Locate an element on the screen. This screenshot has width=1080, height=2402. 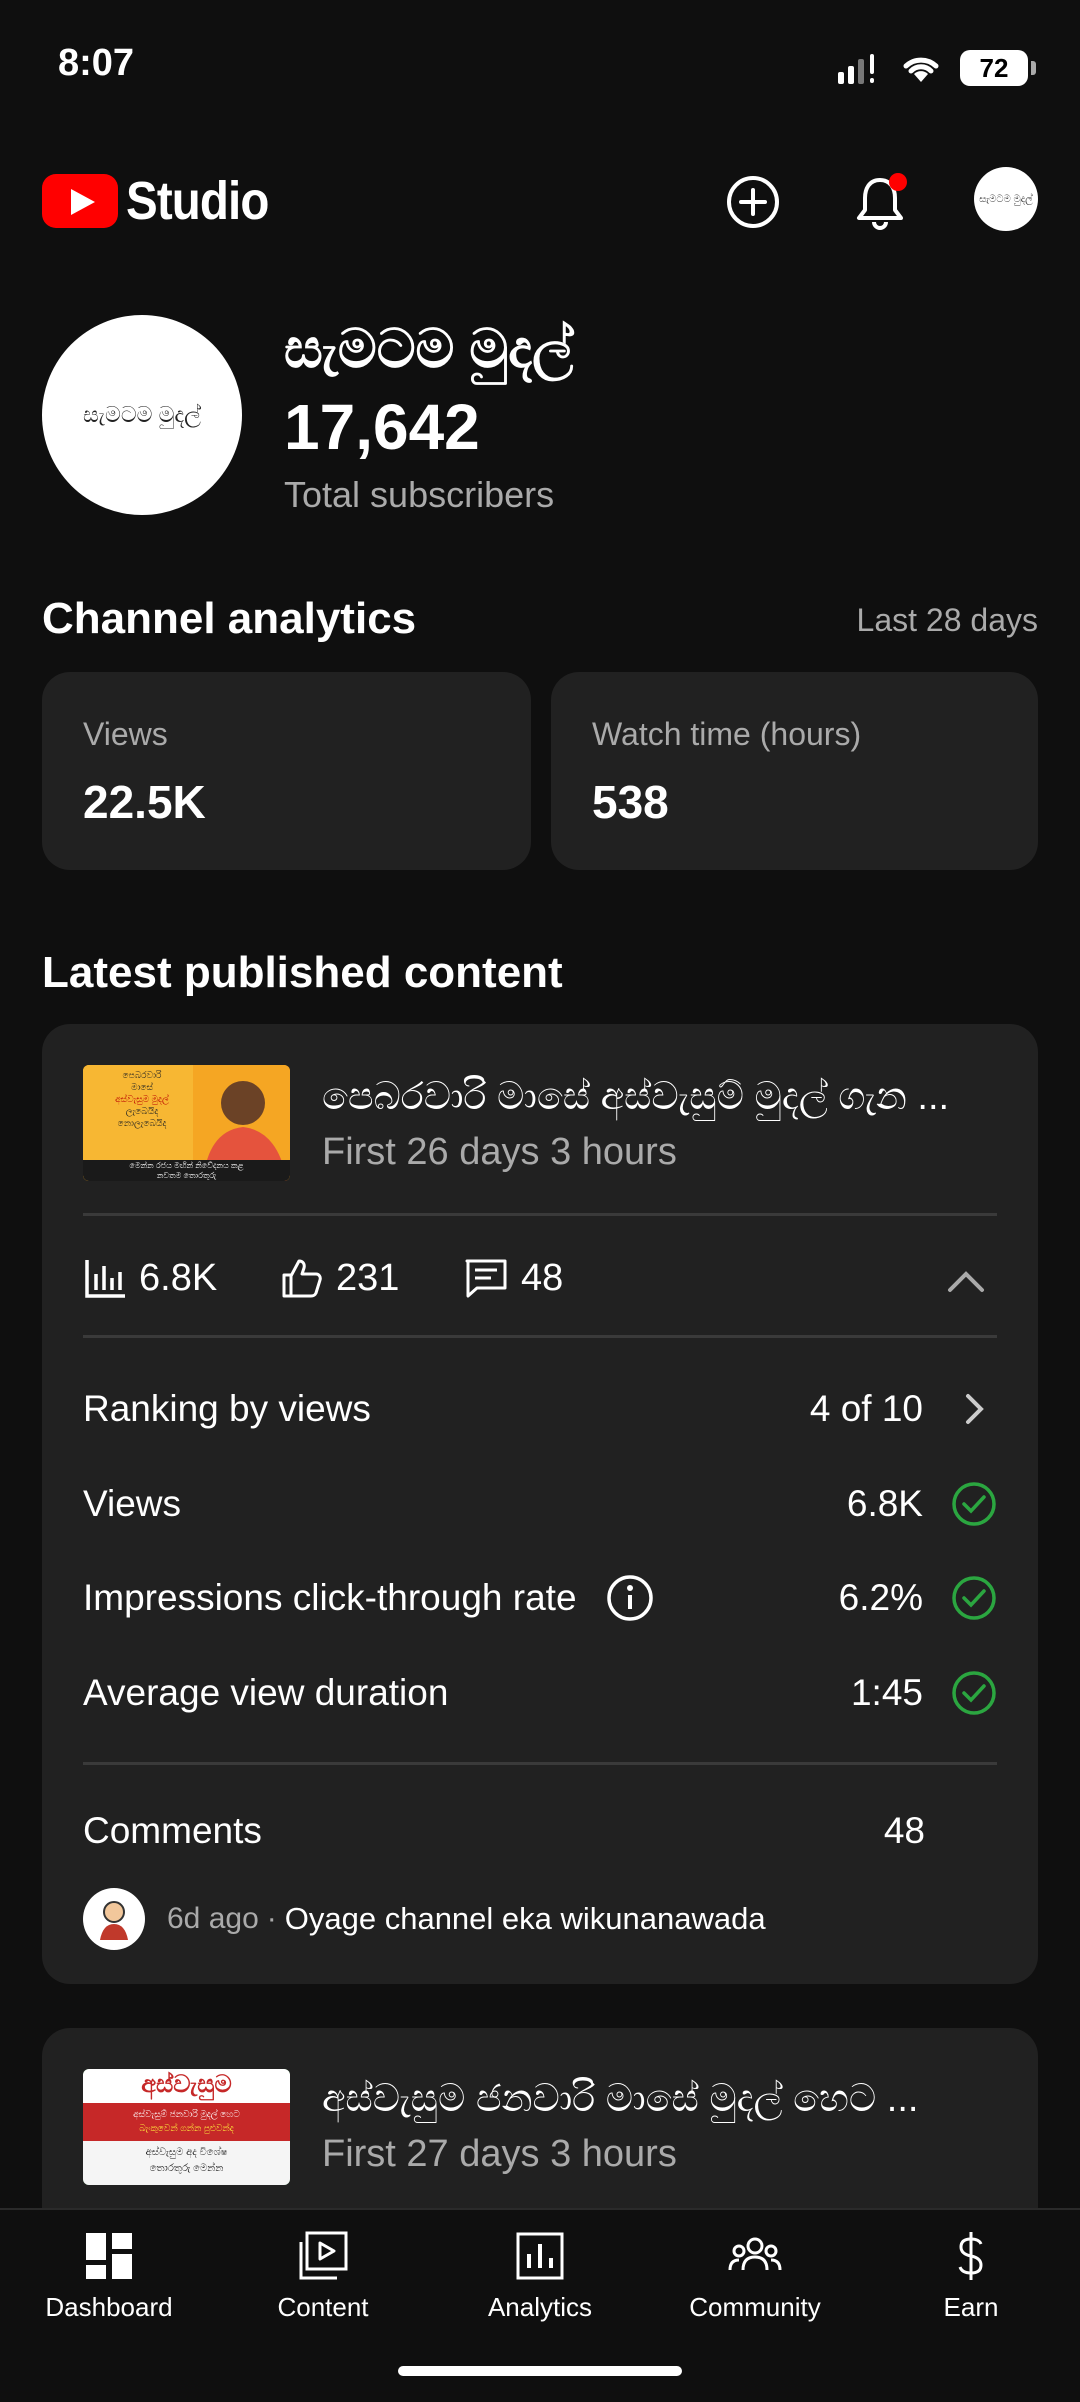
dashboard-icon is located at coordinates (109, 2256).